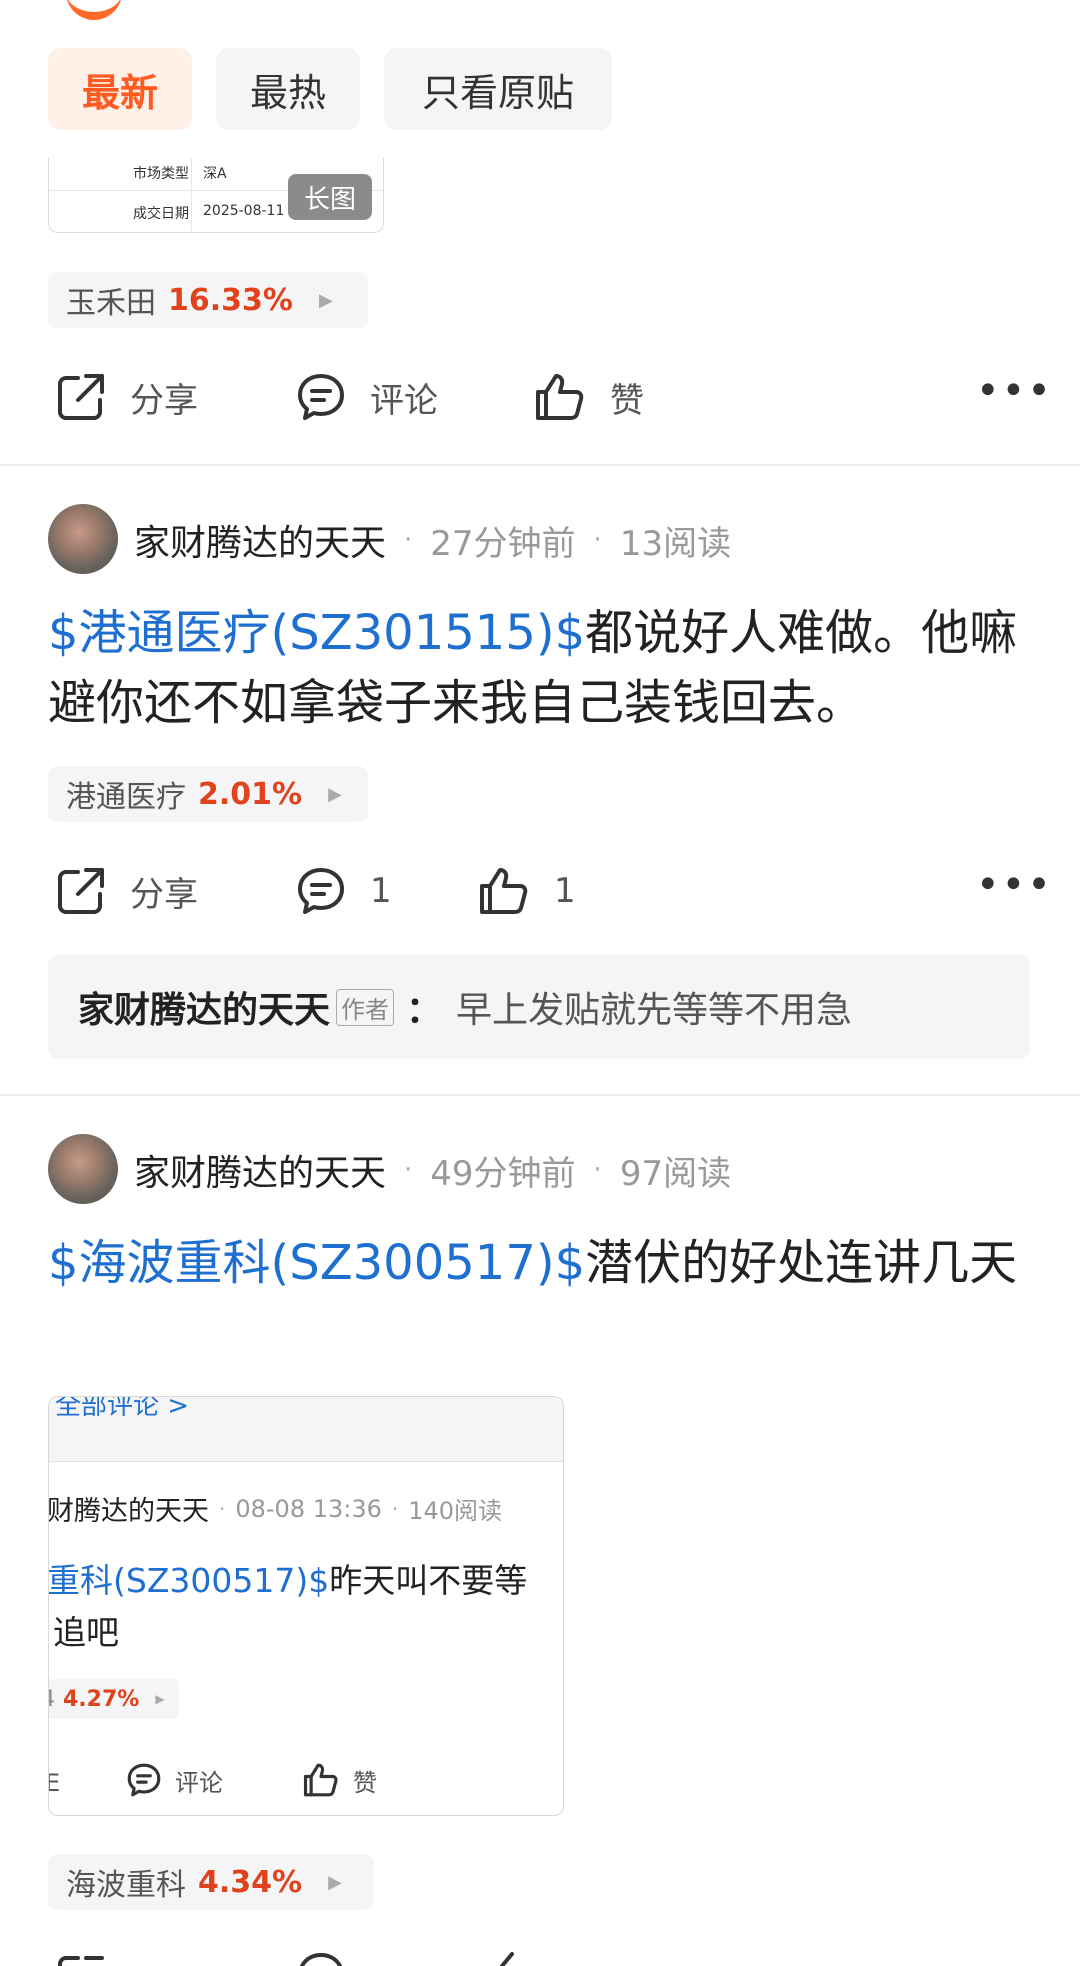 This screenshot has width=1080, height=1966. I want to click on long-image-badge: 长图, so click(330, 197).